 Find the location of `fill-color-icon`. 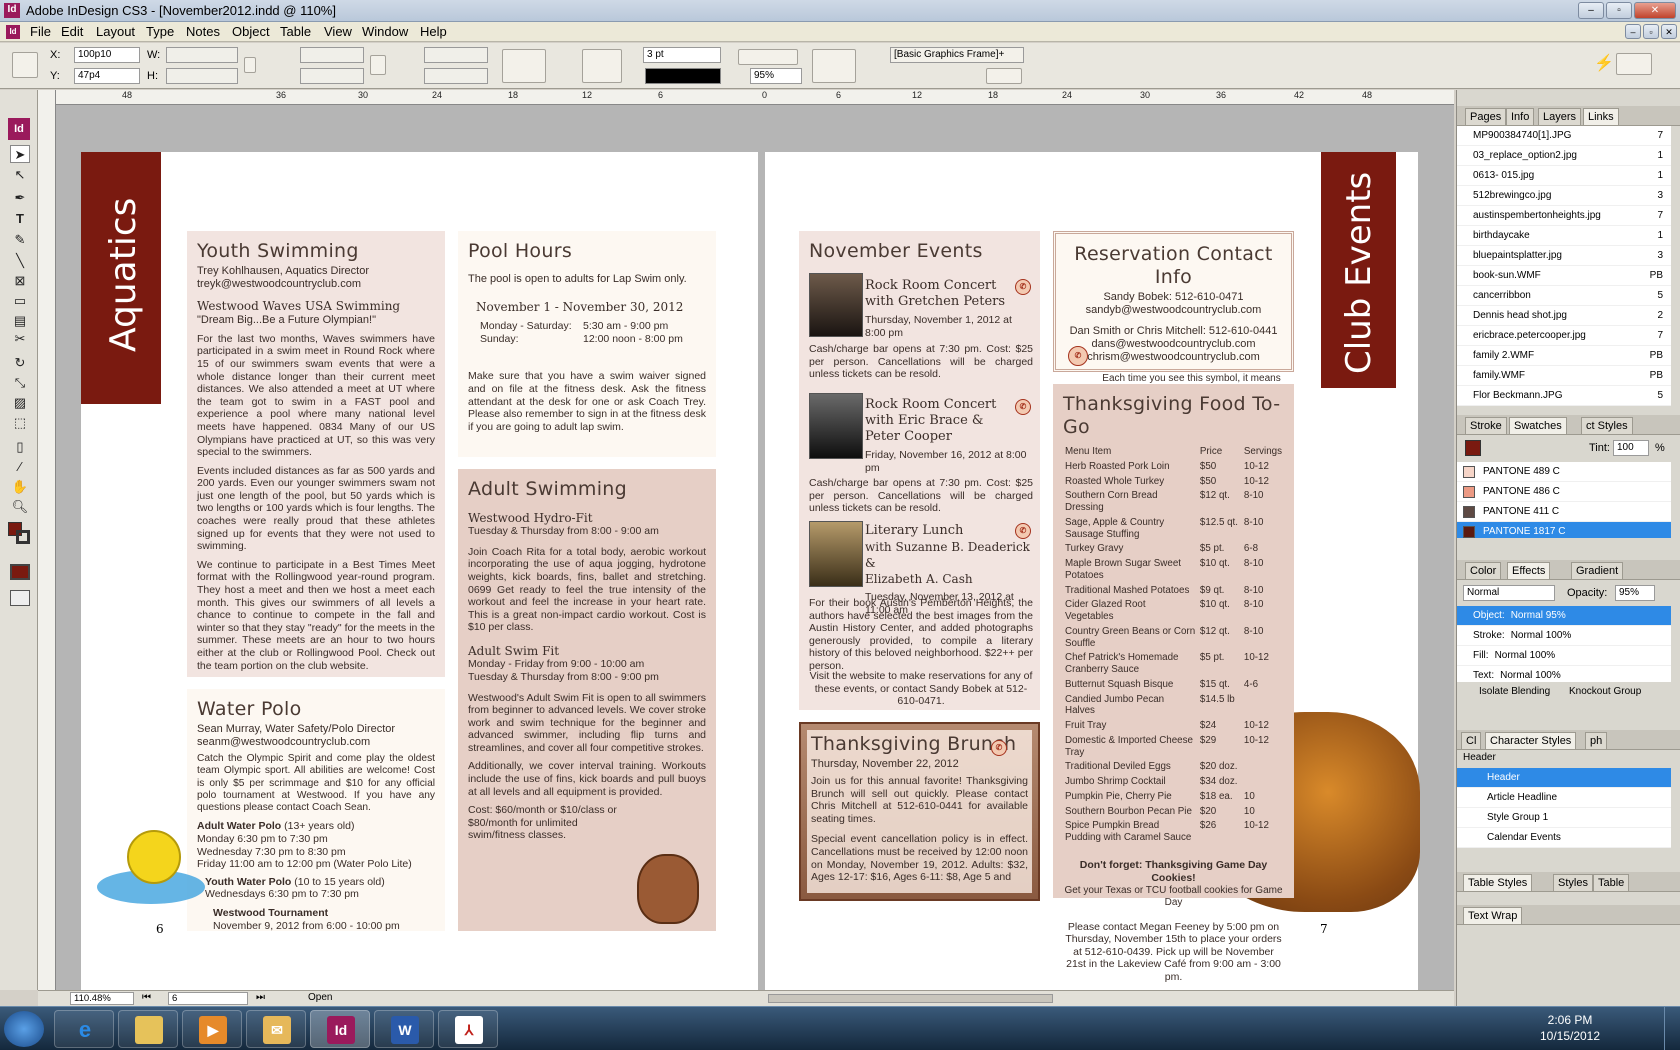

fill-color-icon is located at coordinates (1473, 448).